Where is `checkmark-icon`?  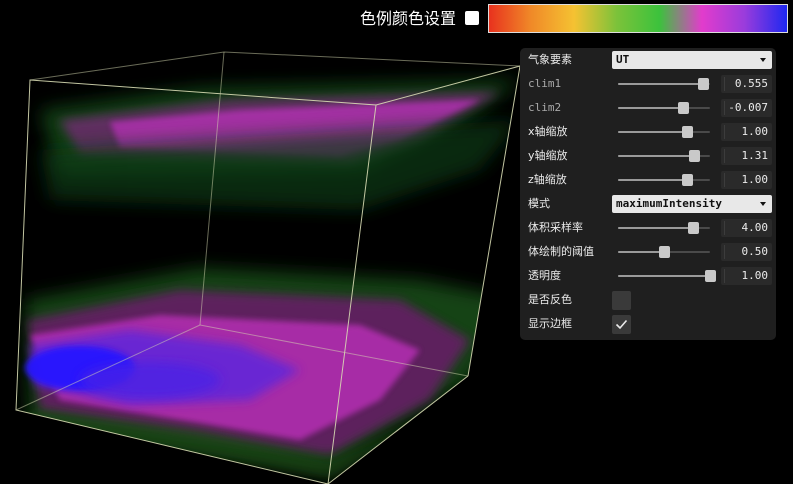
checkmark-icon is located at coordinates (621, 324).